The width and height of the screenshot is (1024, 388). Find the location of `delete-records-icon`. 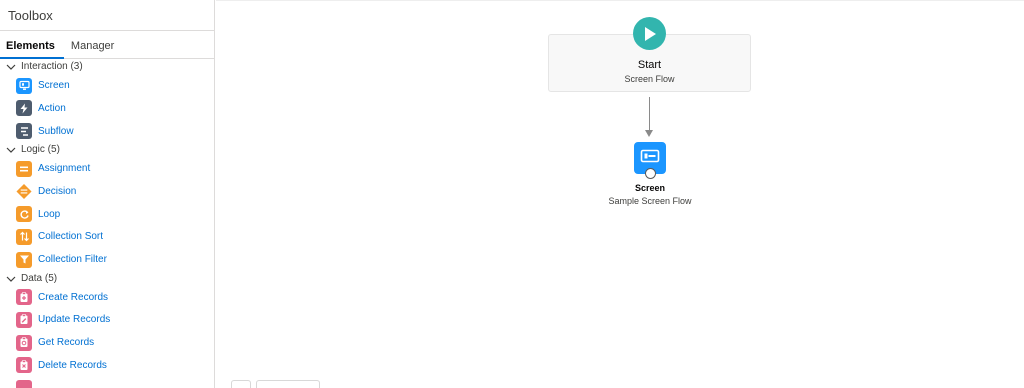

delete-records-icon is located at coordinates (24, 365).